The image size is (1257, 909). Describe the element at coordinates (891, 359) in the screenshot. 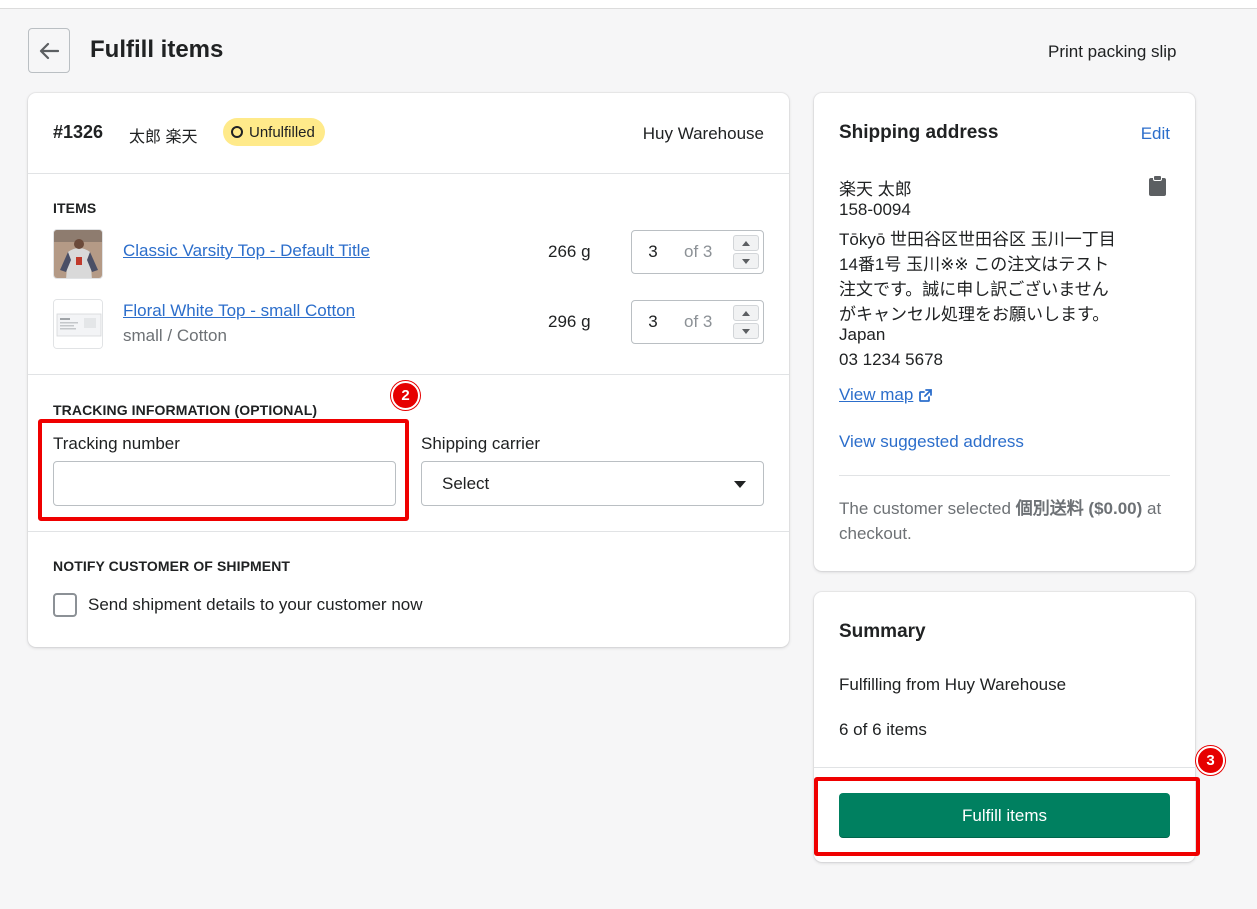

I see `address-line: 03 1234 5678` at that location.